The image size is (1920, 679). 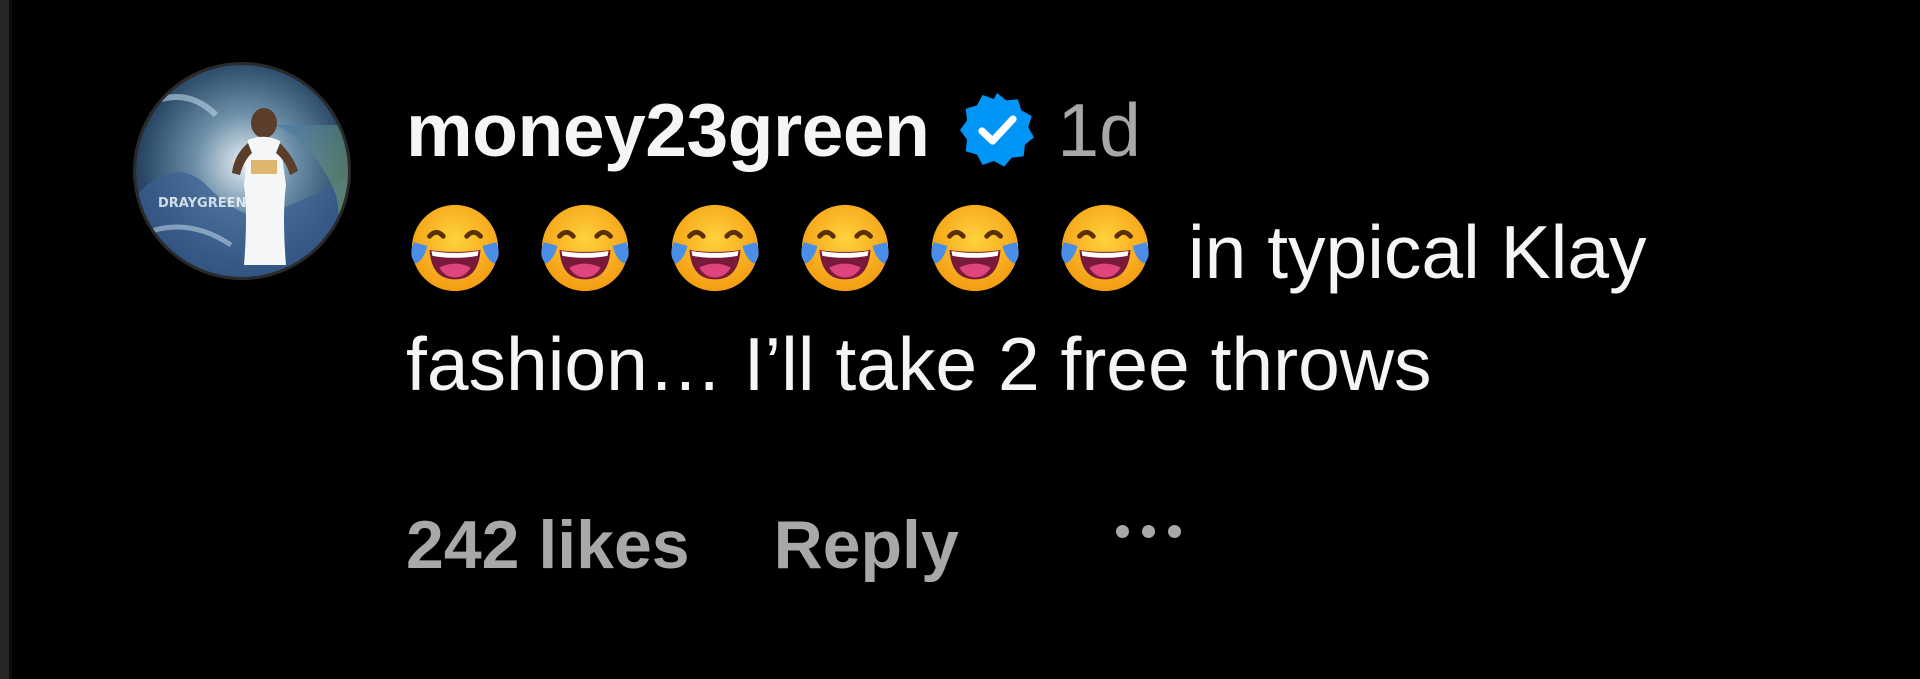 What do you see at coordinates (4, 339) in the screenshot?
I see `panel-border` at bounding box center [4, 339].